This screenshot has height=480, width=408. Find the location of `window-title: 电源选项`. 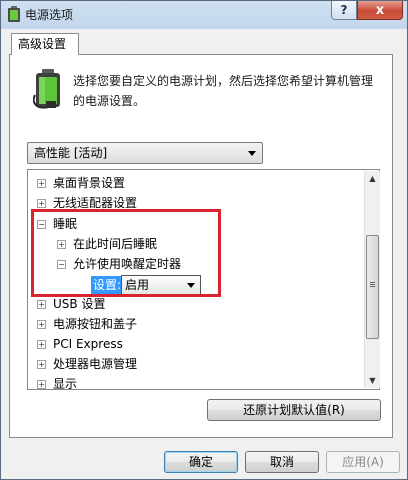

window-title: 电源选项 is located at coordinates (49, 15).